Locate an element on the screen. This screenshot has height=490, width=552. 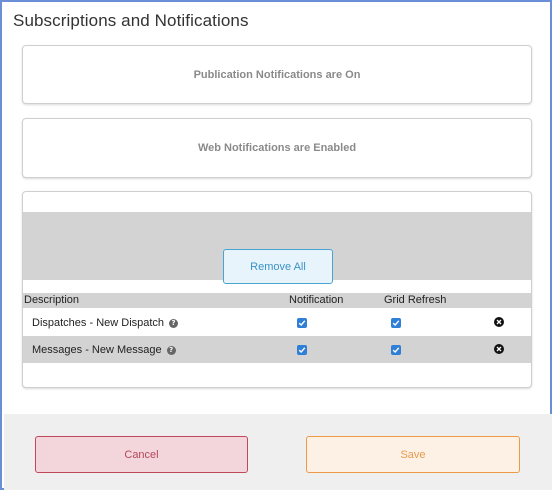
publication-status-text: Publication Notifications are On is located at coordinates (277, 74).